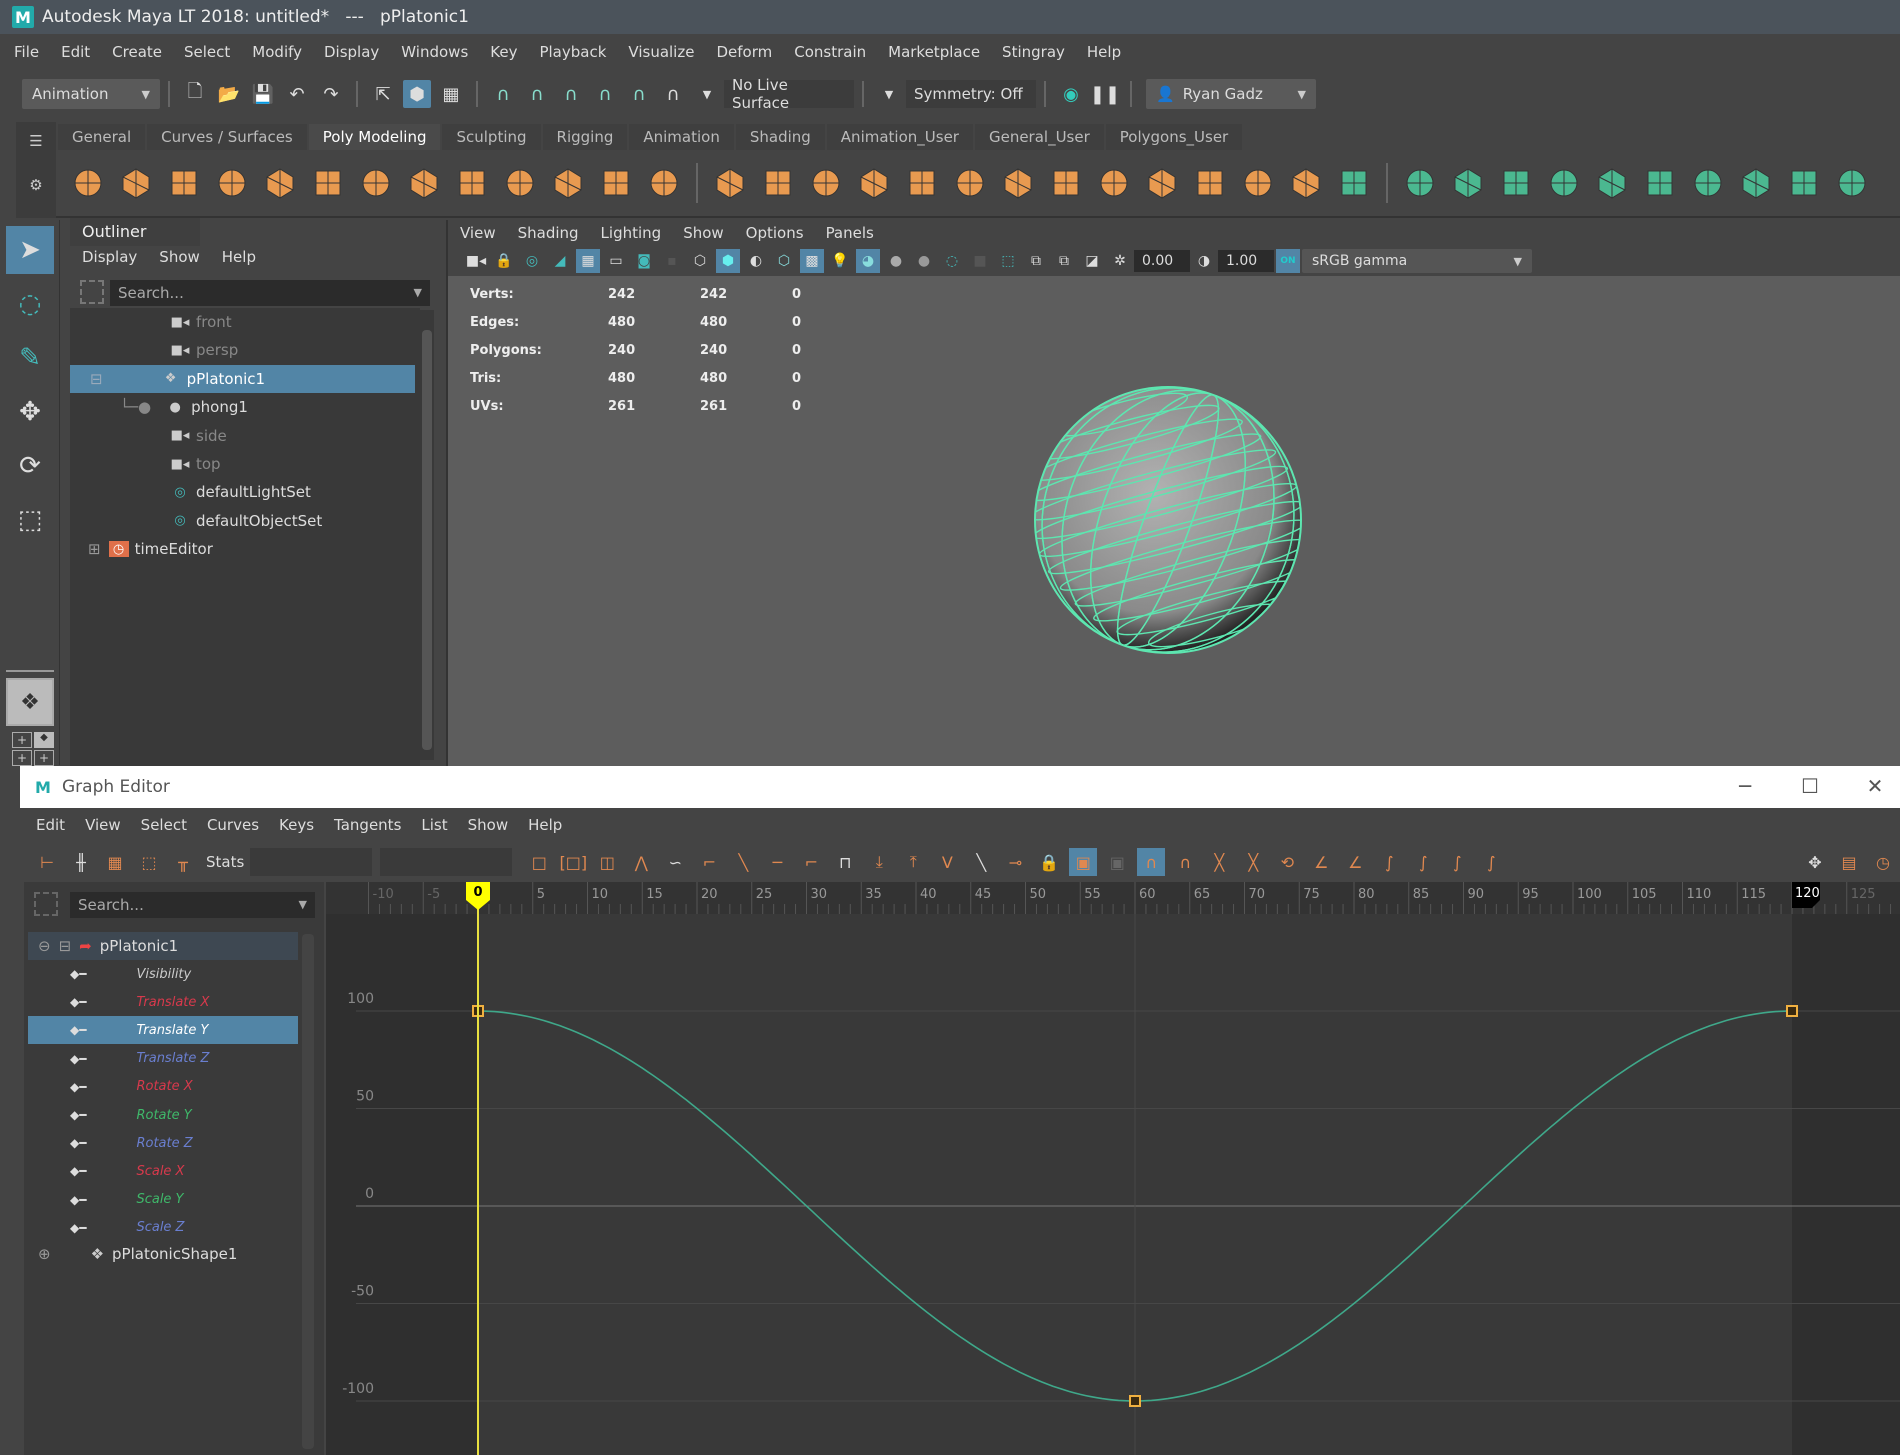 The image size is (1900, 1455). Describe the element at coordinates (1018, 183) in the screenshot. I see `bridge-icon` at that location.